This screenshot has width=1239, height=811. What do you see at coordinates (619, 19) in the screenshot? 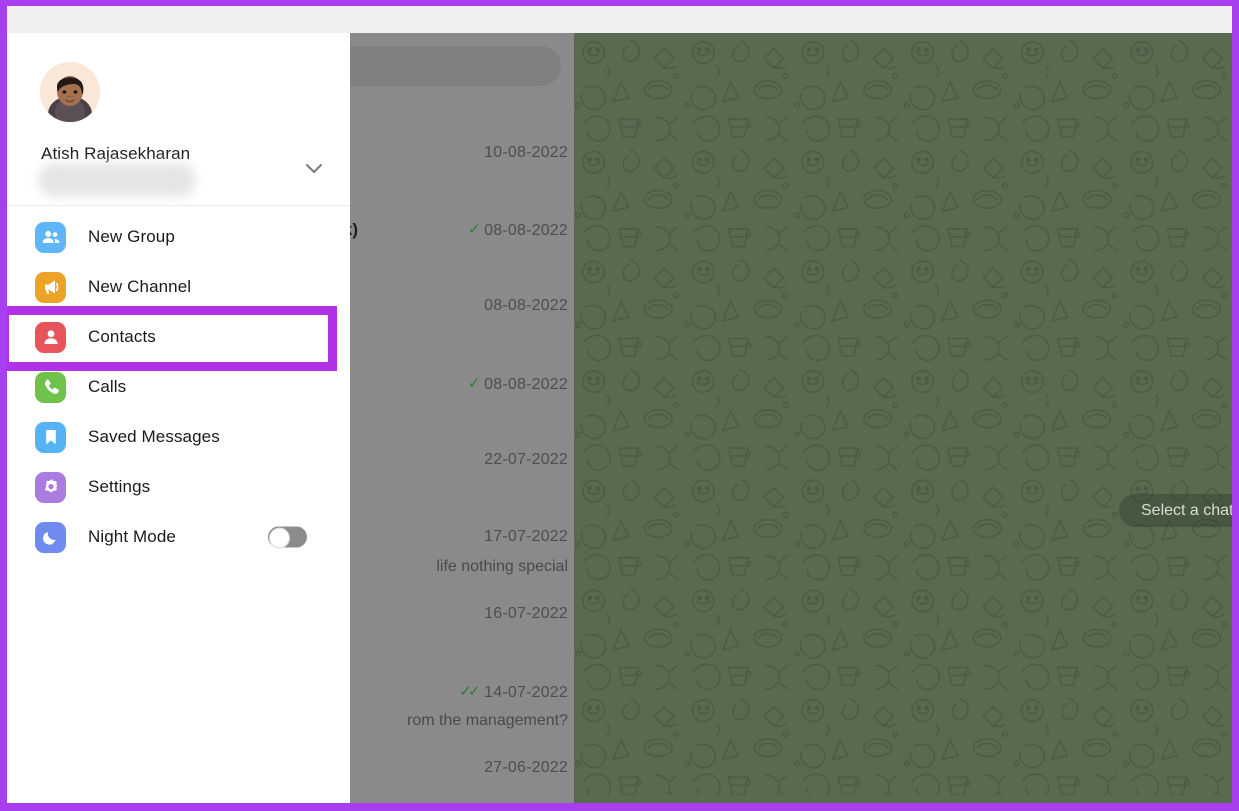
I see `window-titlebar` at bounding box center [619, 19].